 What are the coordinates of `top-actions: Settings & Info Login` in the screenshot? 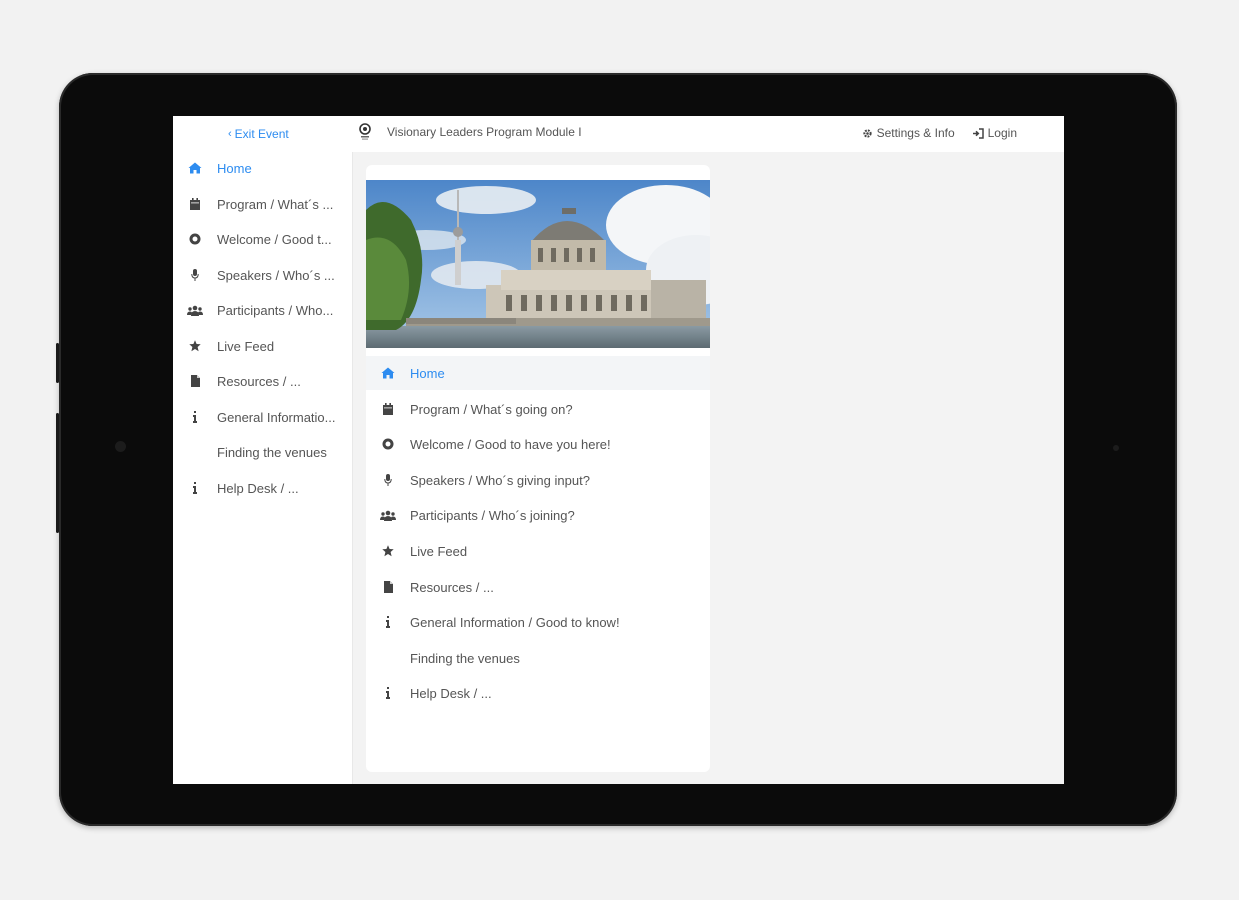 It's located at (939, 133).